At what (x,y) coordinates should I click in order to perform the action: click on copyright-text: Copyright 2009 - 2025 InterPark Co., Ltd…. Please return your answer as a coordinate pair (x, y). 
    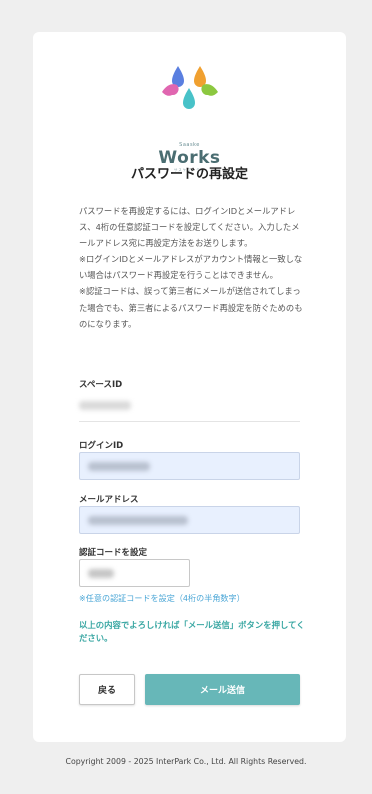
    Looking at the image, I should click on (186, 761).